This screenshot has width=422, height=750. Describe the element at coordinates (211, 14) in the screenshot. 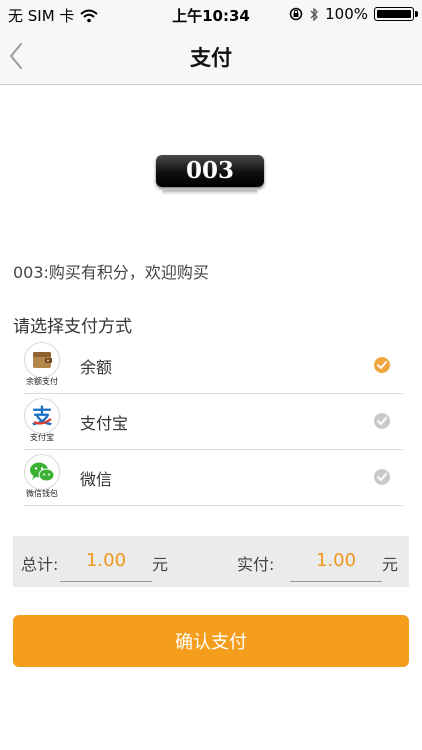

I see `status-bar: 无 SIM 卡 上午10:34 100%` at that location.